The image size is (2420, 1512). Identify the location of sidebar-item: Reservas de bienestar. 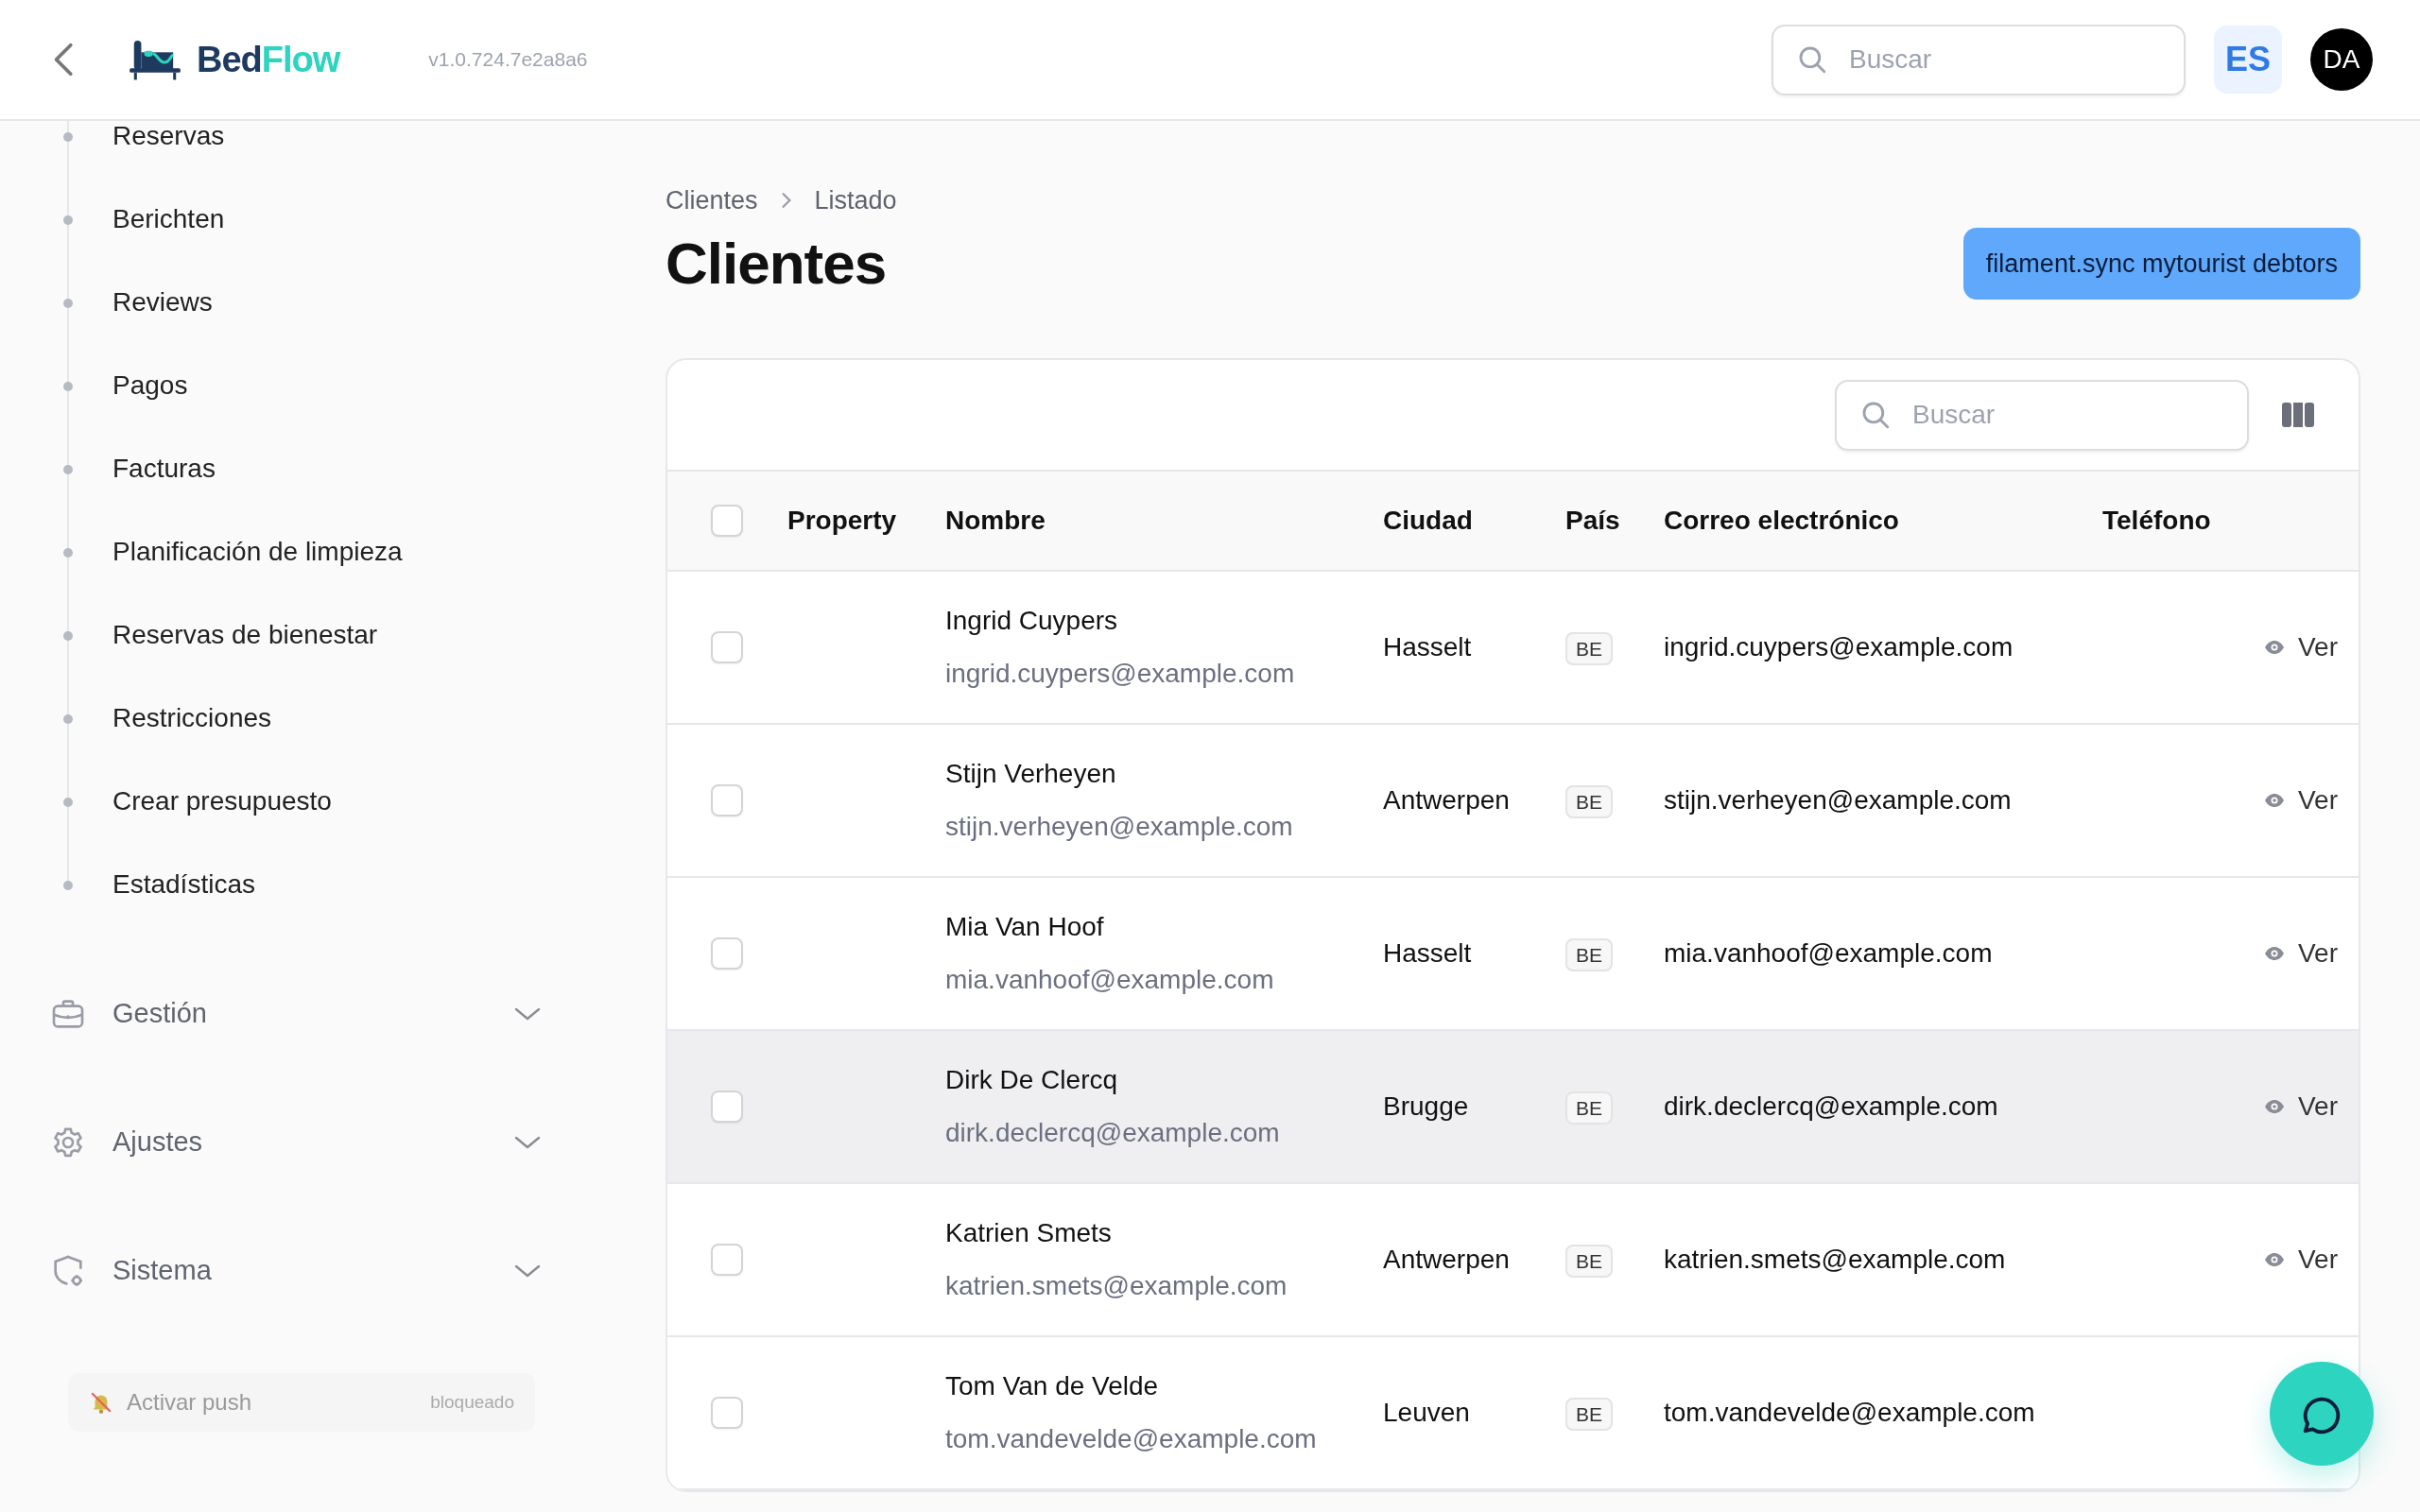
(245, 635).